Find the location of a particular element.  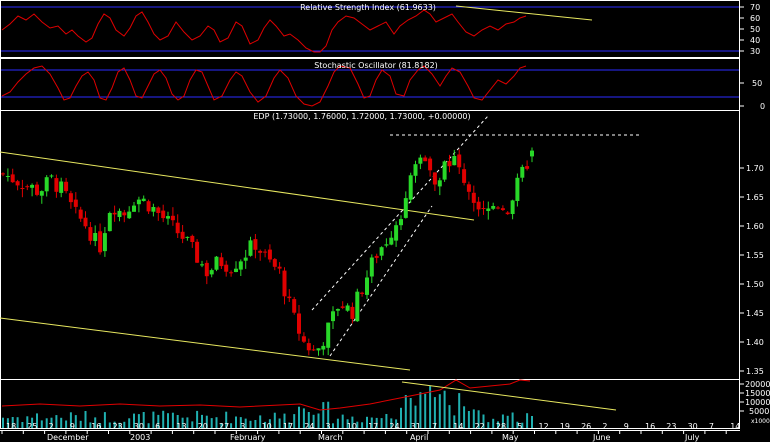

x-day-label: 7 is located at coordinates (434, 426).